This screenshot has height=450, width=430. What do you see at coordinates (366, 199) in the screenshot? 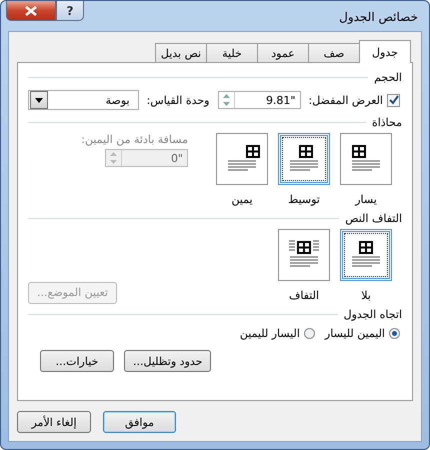
I see `option-label: يسار` at bounding box center [366, 199].